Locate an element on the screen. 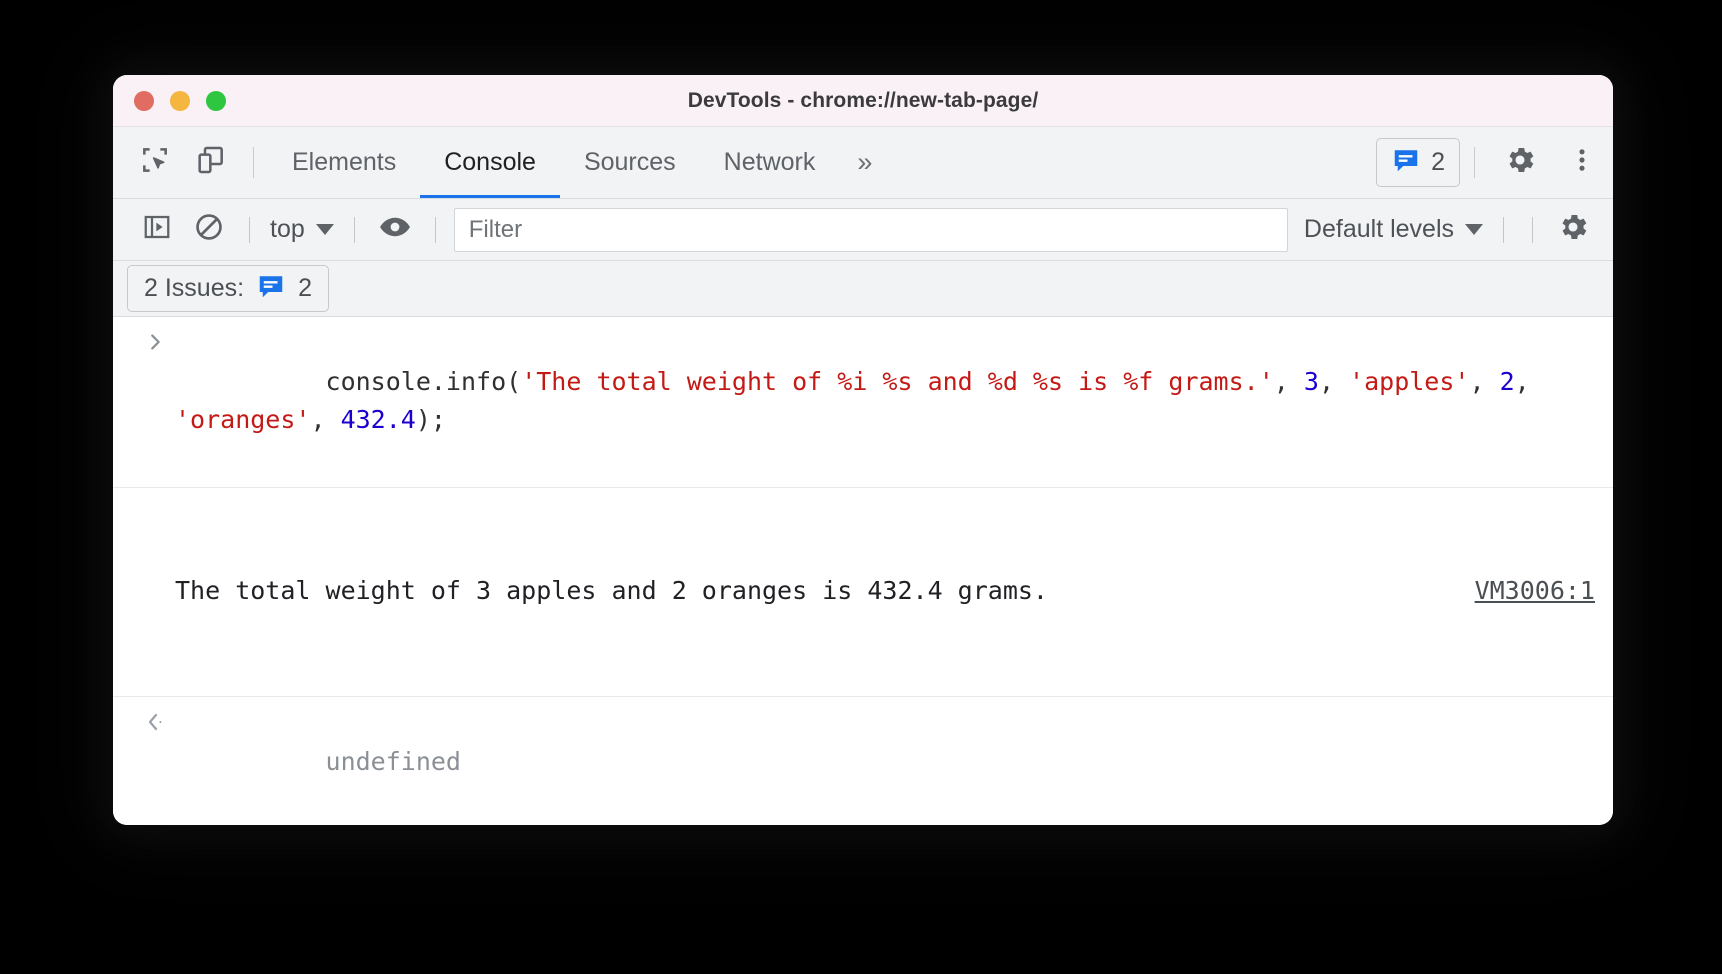 The image size is (1722, 974). live-expression-eye-icon is located at coordinates (395, 229).